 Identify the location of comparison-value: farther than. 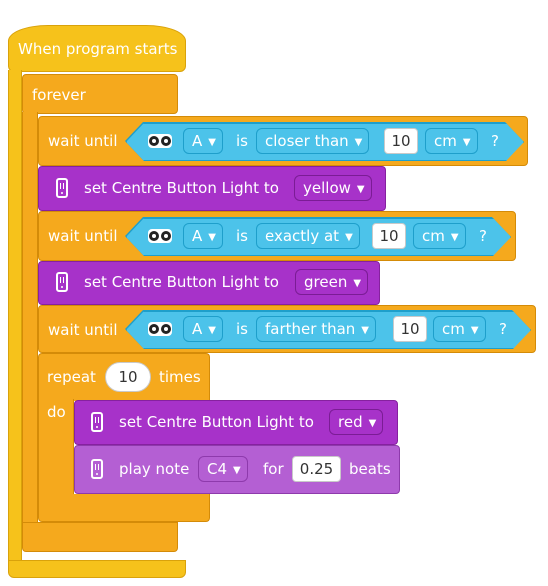
(310, 329).